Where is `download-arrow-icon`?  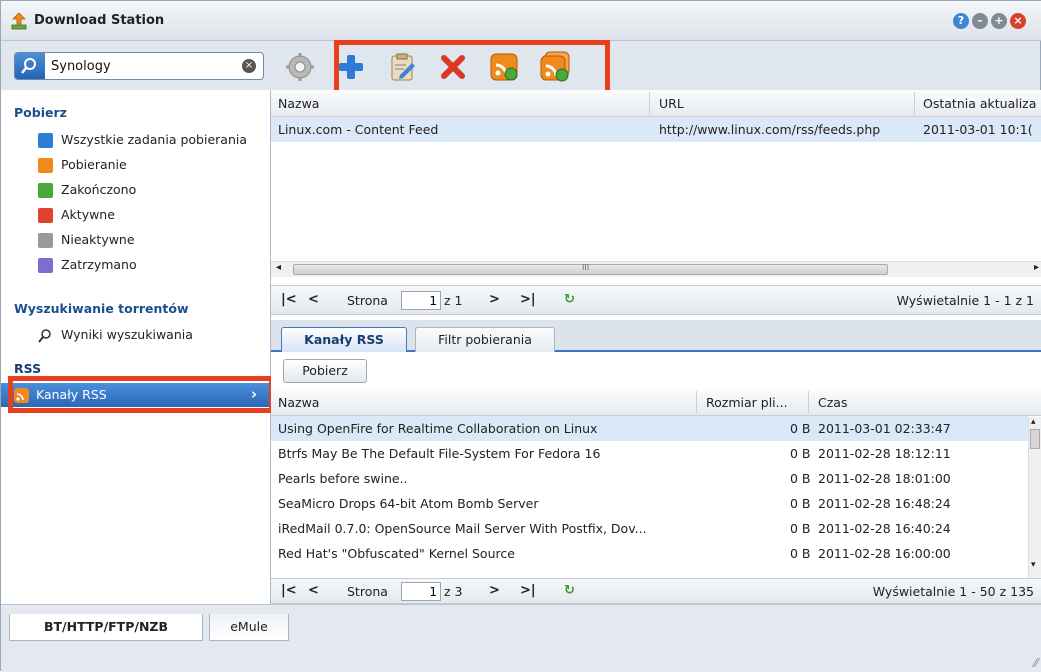
download-arrow-icon is located at coordinates (45, 165).